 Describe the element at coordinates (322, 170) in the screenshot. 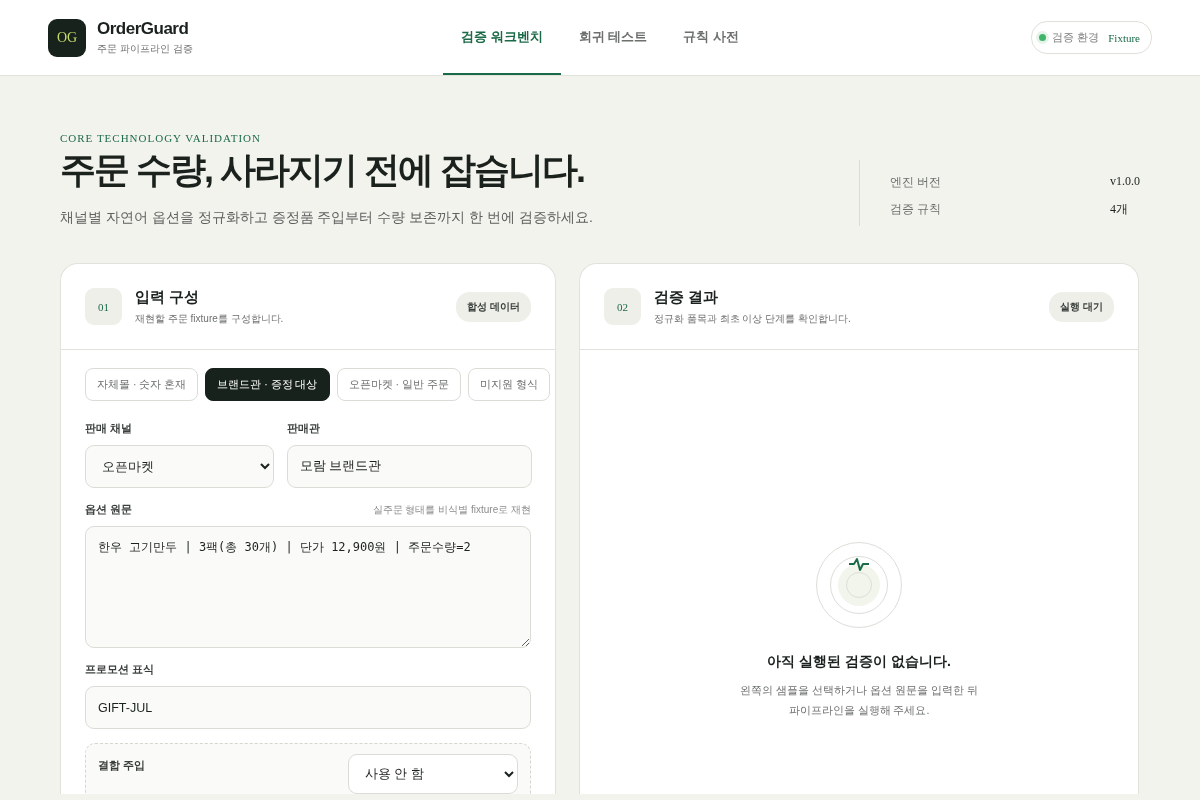

I see `page-title: 주문 수량, 사라지기 전에 잡습니다.` at that location.